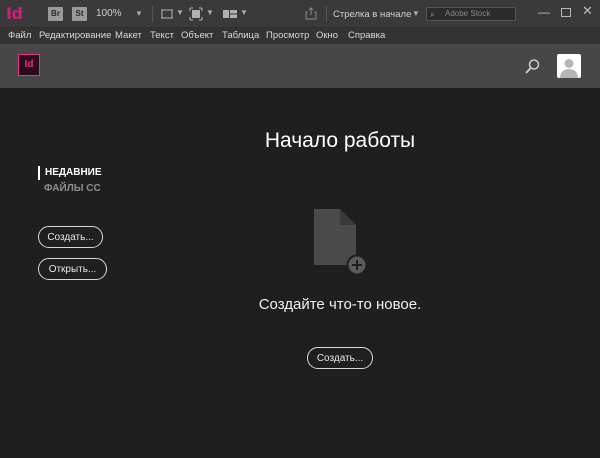 This screenshot has width=600, height=458. I want to click on menu-object: Объект, so click(197, 35).